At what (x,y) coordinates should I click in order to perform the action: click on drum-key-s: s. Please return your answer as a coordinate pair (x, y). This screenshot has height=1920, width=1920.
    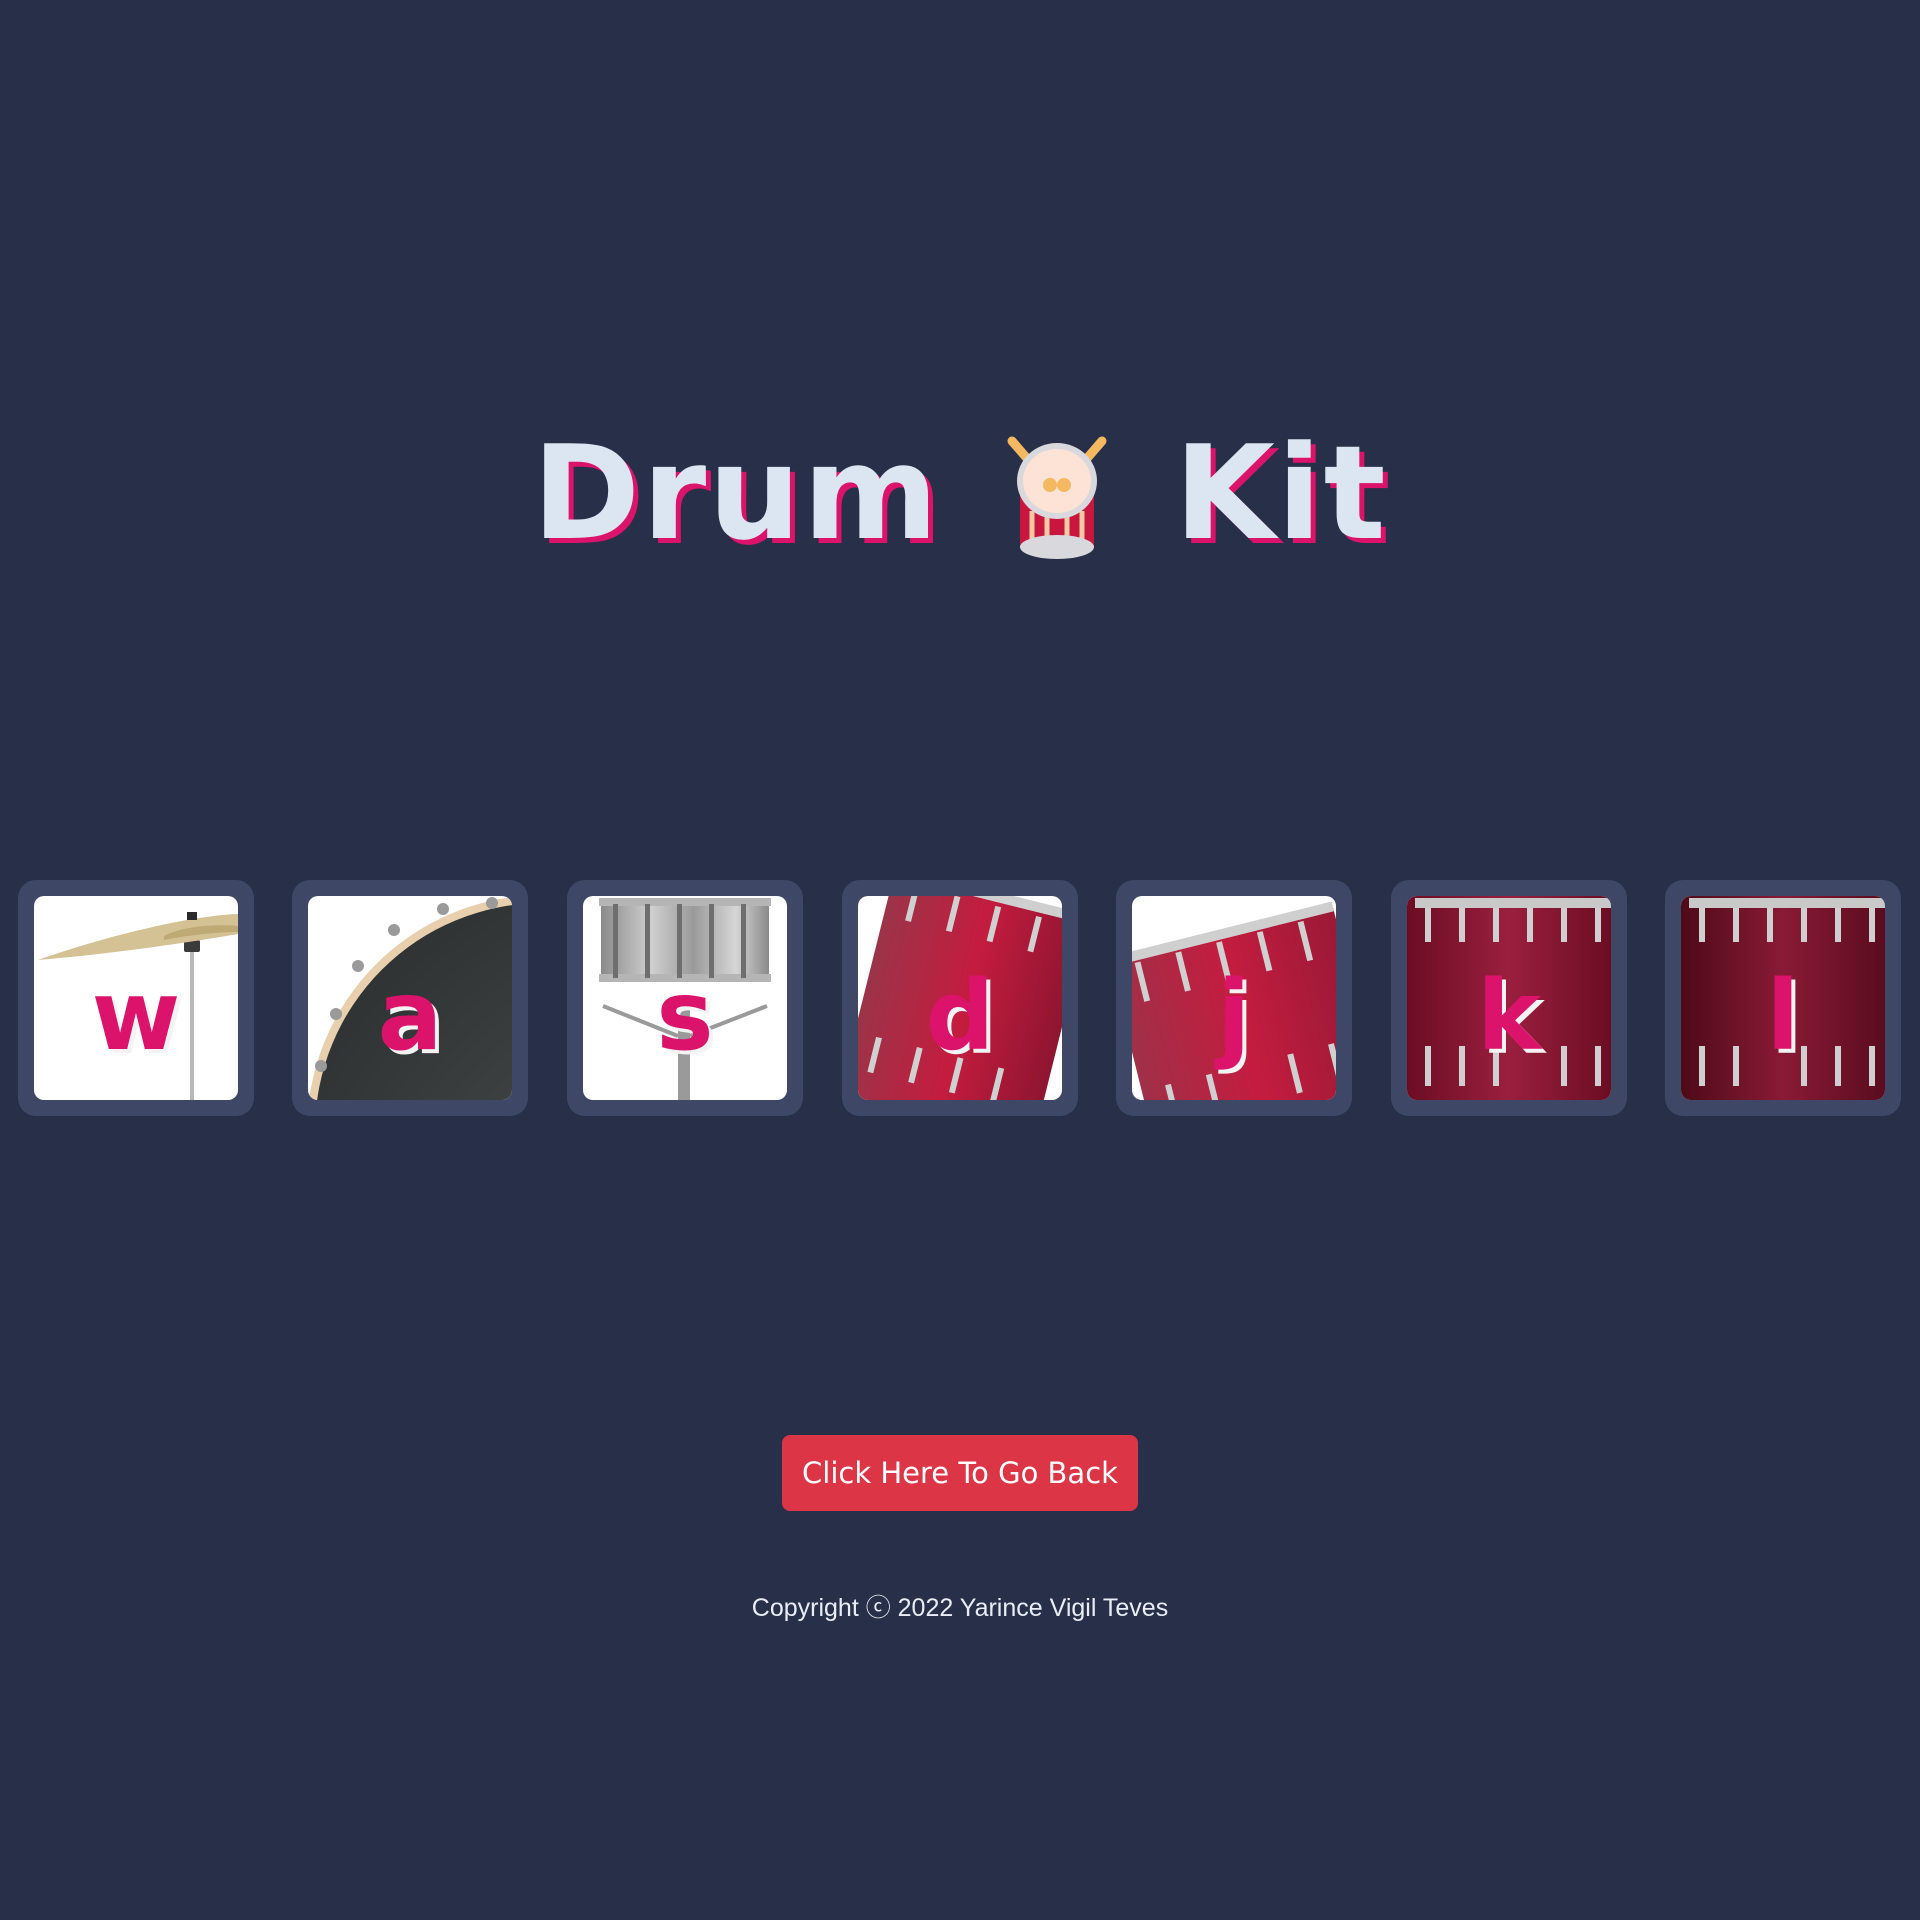
    Looking at the image, I should click on (685, 998).